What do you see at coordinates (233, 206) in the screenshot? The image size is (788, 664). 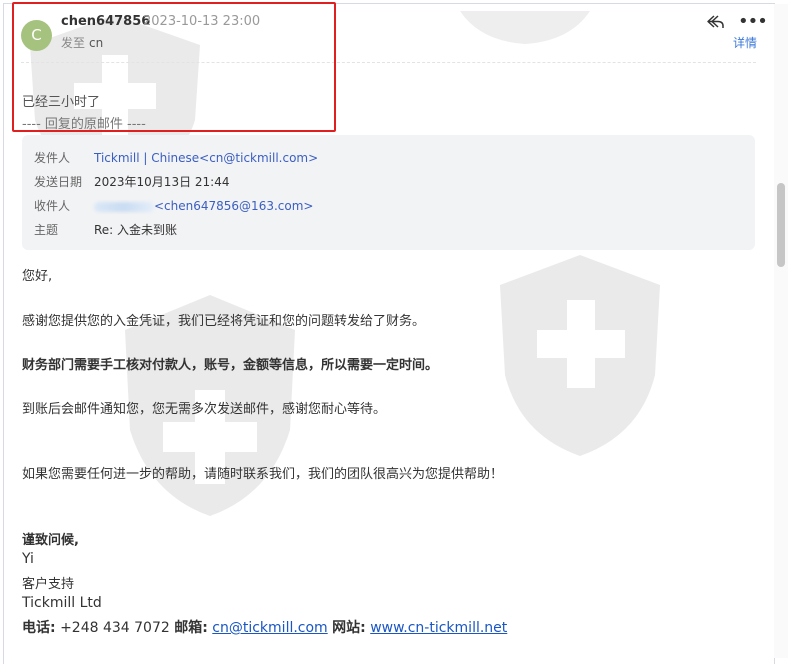 I see `meta-to-value: <chen647856@163.com>` at bounding box center [233, 206].